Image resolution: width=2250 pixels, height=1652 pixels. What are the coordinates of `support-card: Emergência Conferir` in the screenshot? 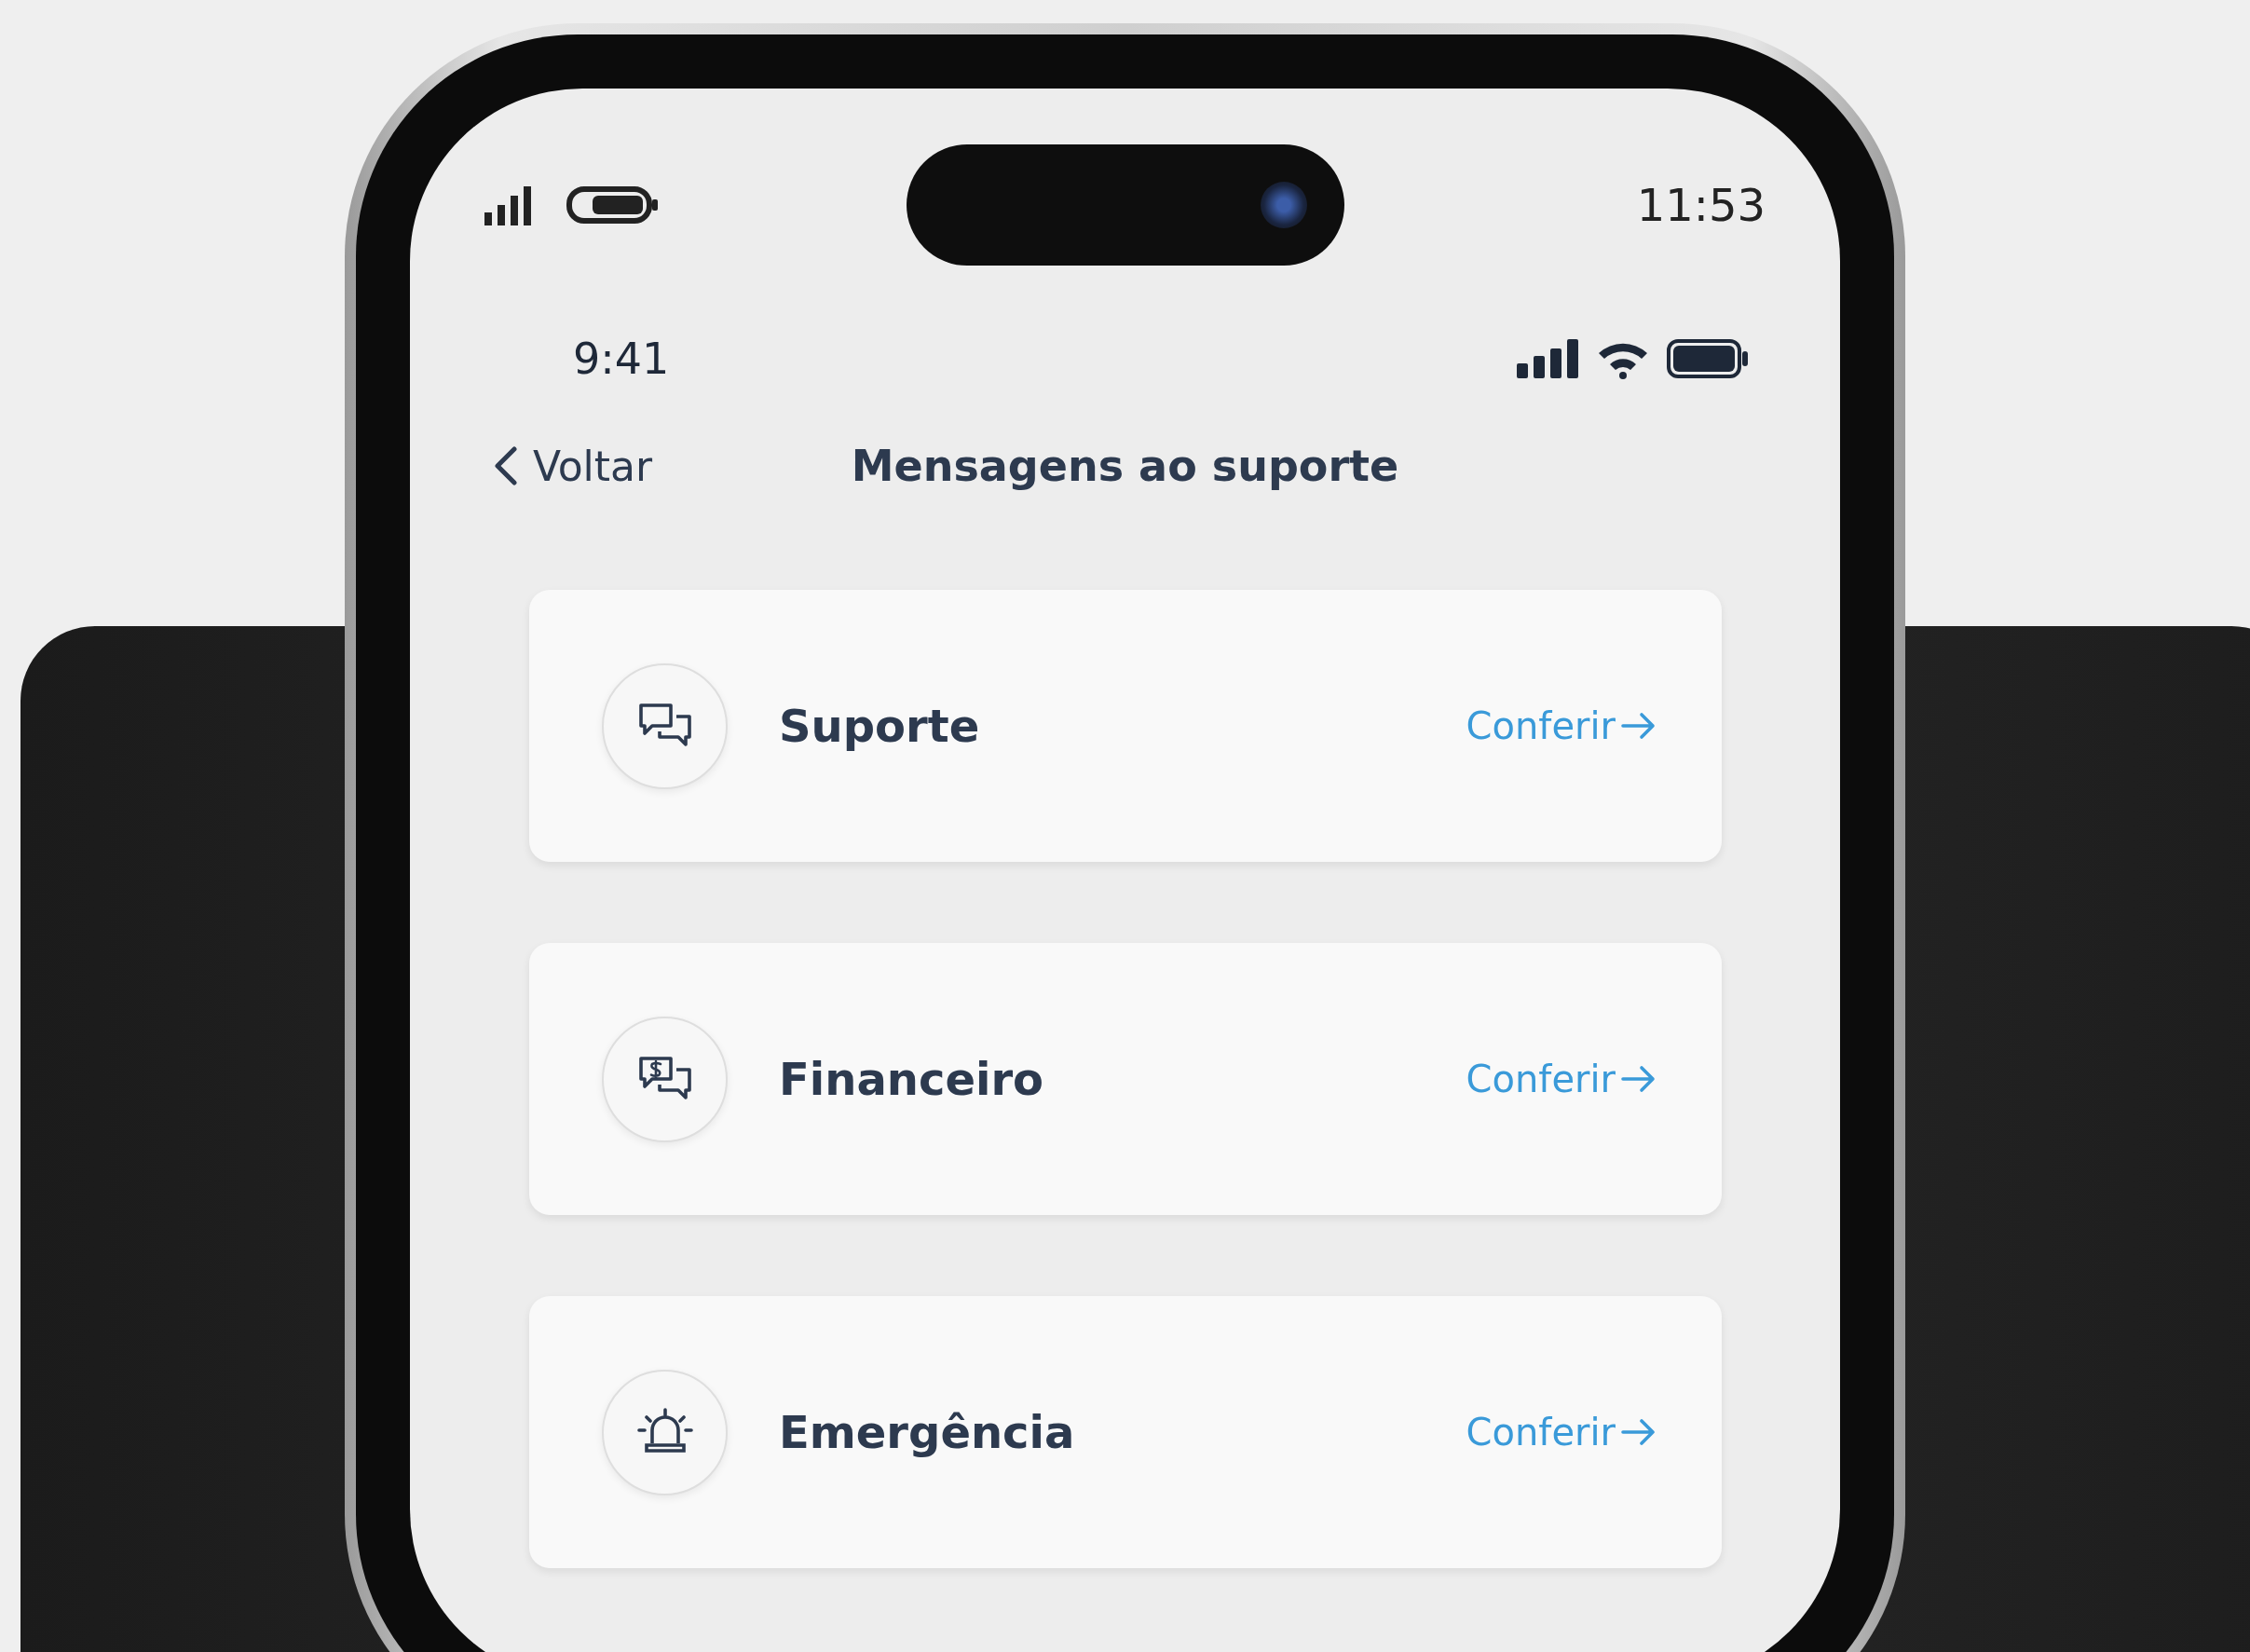 It's located at (1125, 1432).